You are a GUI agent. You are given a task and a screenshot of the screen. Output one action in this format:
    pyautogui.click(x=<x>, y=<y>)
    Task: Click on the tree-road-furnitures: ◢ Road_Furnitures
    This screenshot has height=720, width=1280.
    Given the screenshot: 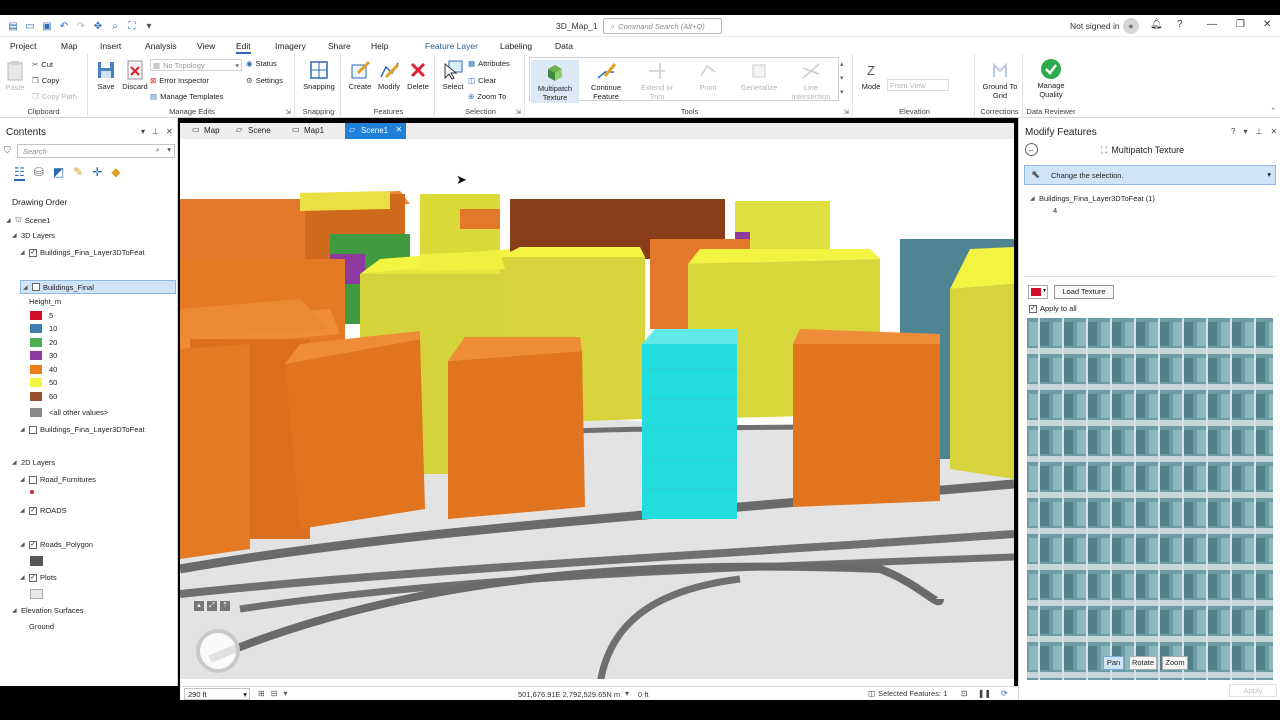 What is the action you would take?
    pyautogui.click(x=58, y=479)
    